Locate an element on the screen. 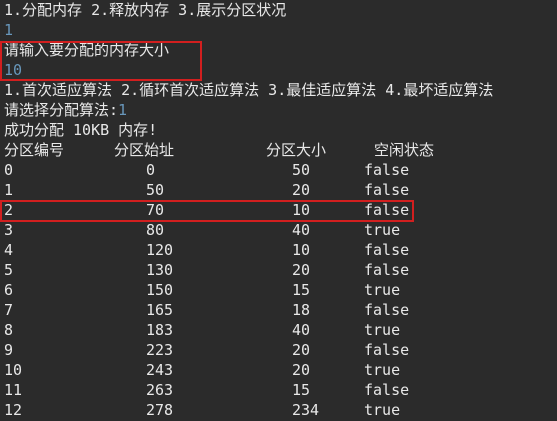 This screenshot has width=557, height=421. algorithm-choice-input: 1 is located at coordinates (123, 110).